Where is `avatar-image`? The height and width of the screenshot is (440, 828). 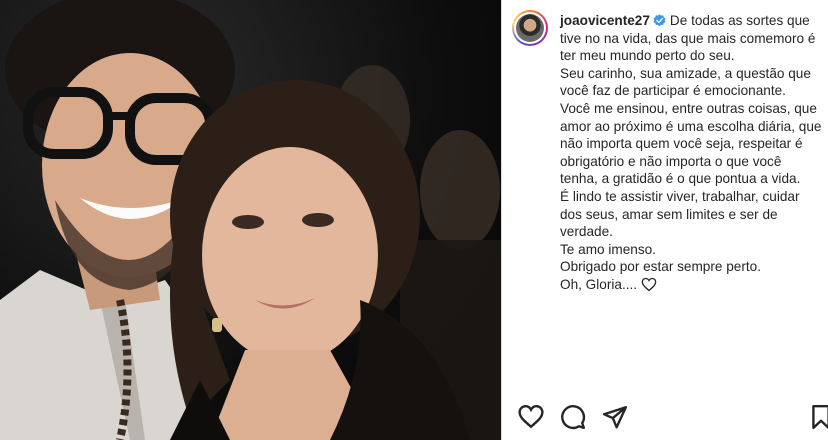
avatar-image is located at coordinates (530, 28).